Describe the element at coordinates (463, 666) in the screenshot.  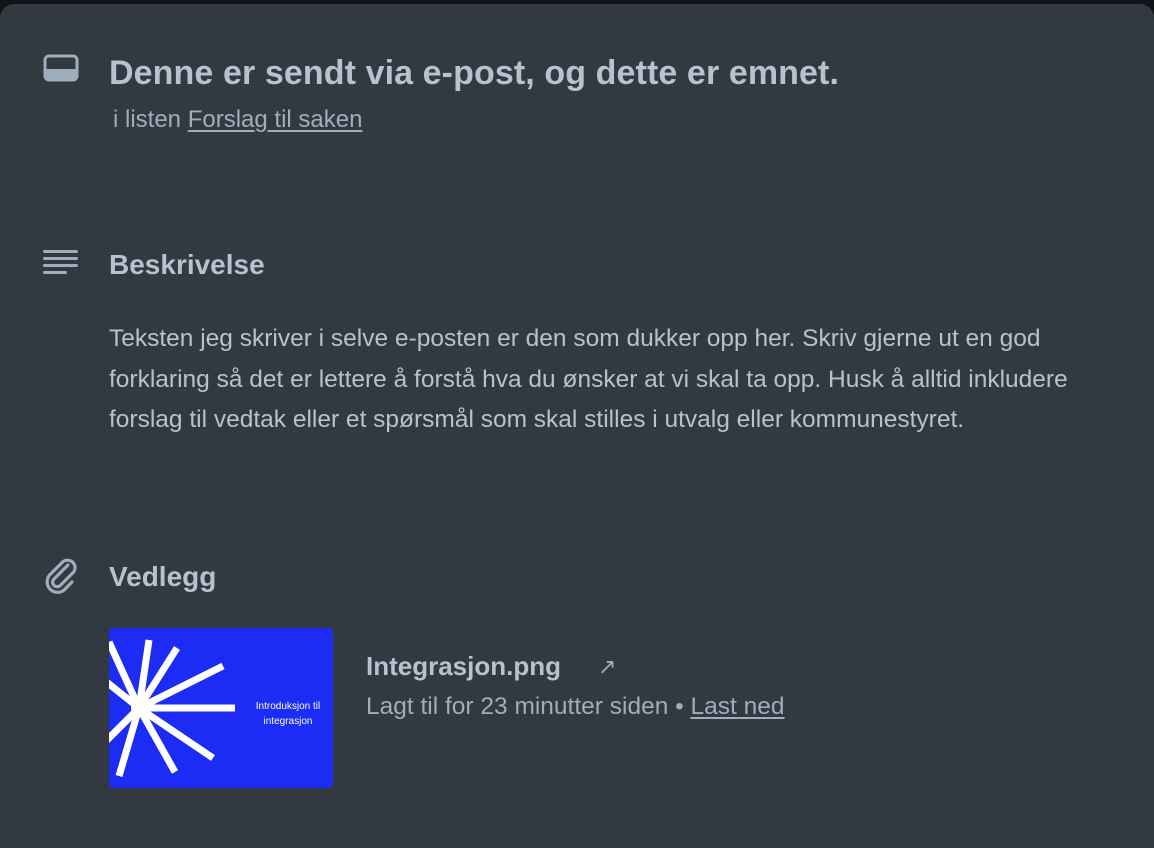
I see `attachment-file-name: Integrasjon.png` at that location.